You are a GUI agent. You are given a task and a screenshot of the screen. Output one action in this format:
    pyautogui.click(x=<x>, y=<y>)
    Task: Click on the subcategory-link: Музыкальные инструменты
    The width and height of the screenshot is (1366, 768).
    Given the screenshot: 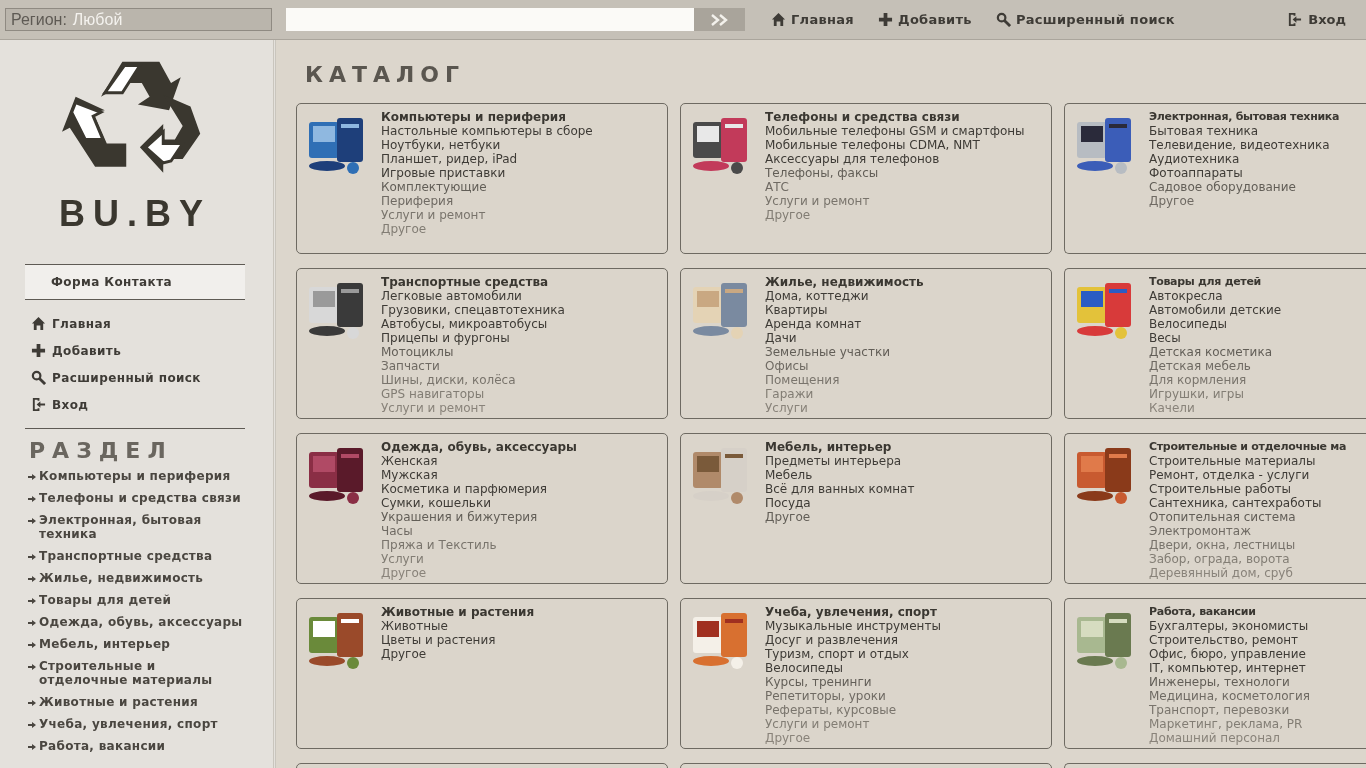 What is the action you would take?
    pyautogui.click(x=853, y=626)
    